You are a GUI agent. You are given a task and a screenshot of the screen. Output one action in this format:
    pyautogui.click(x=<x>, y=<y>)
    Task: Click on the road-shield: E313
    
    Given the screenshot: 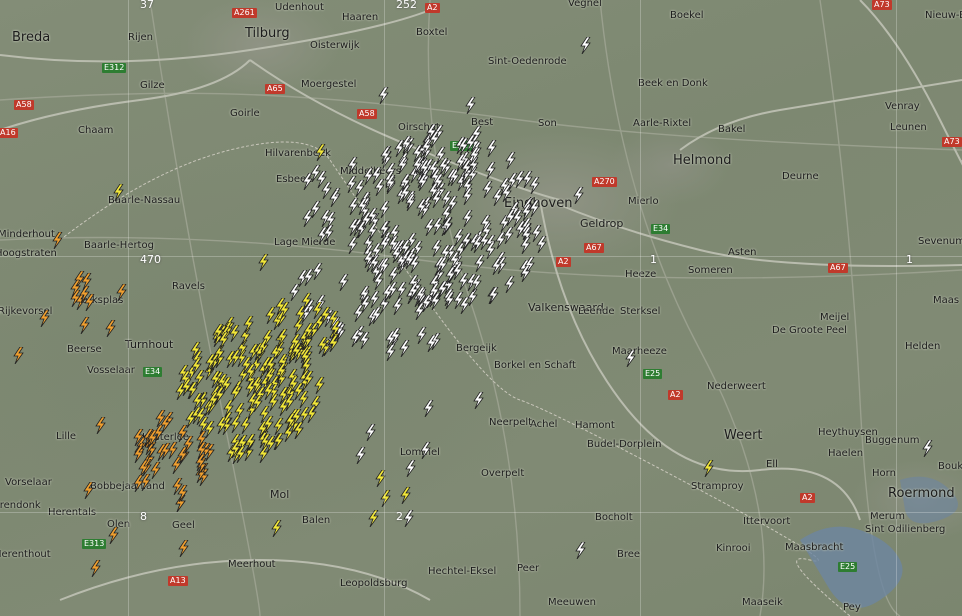 What is the action you would take?
    pyautogui.click(x=94, y=544)
    